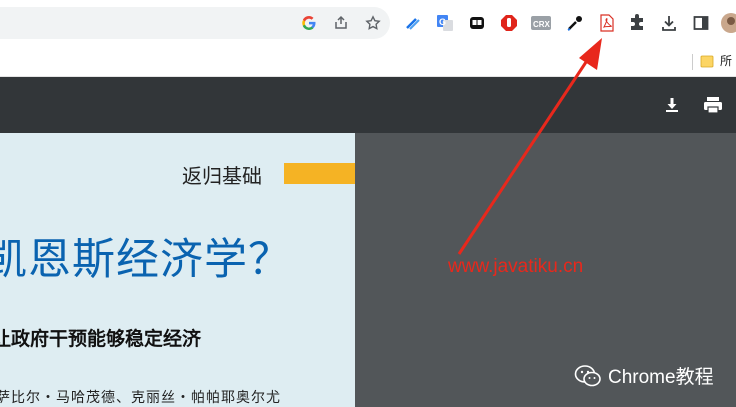 The image size is (736, 407). I want to click on watermark-text: www.javatiku.cn, so click(516, 266).